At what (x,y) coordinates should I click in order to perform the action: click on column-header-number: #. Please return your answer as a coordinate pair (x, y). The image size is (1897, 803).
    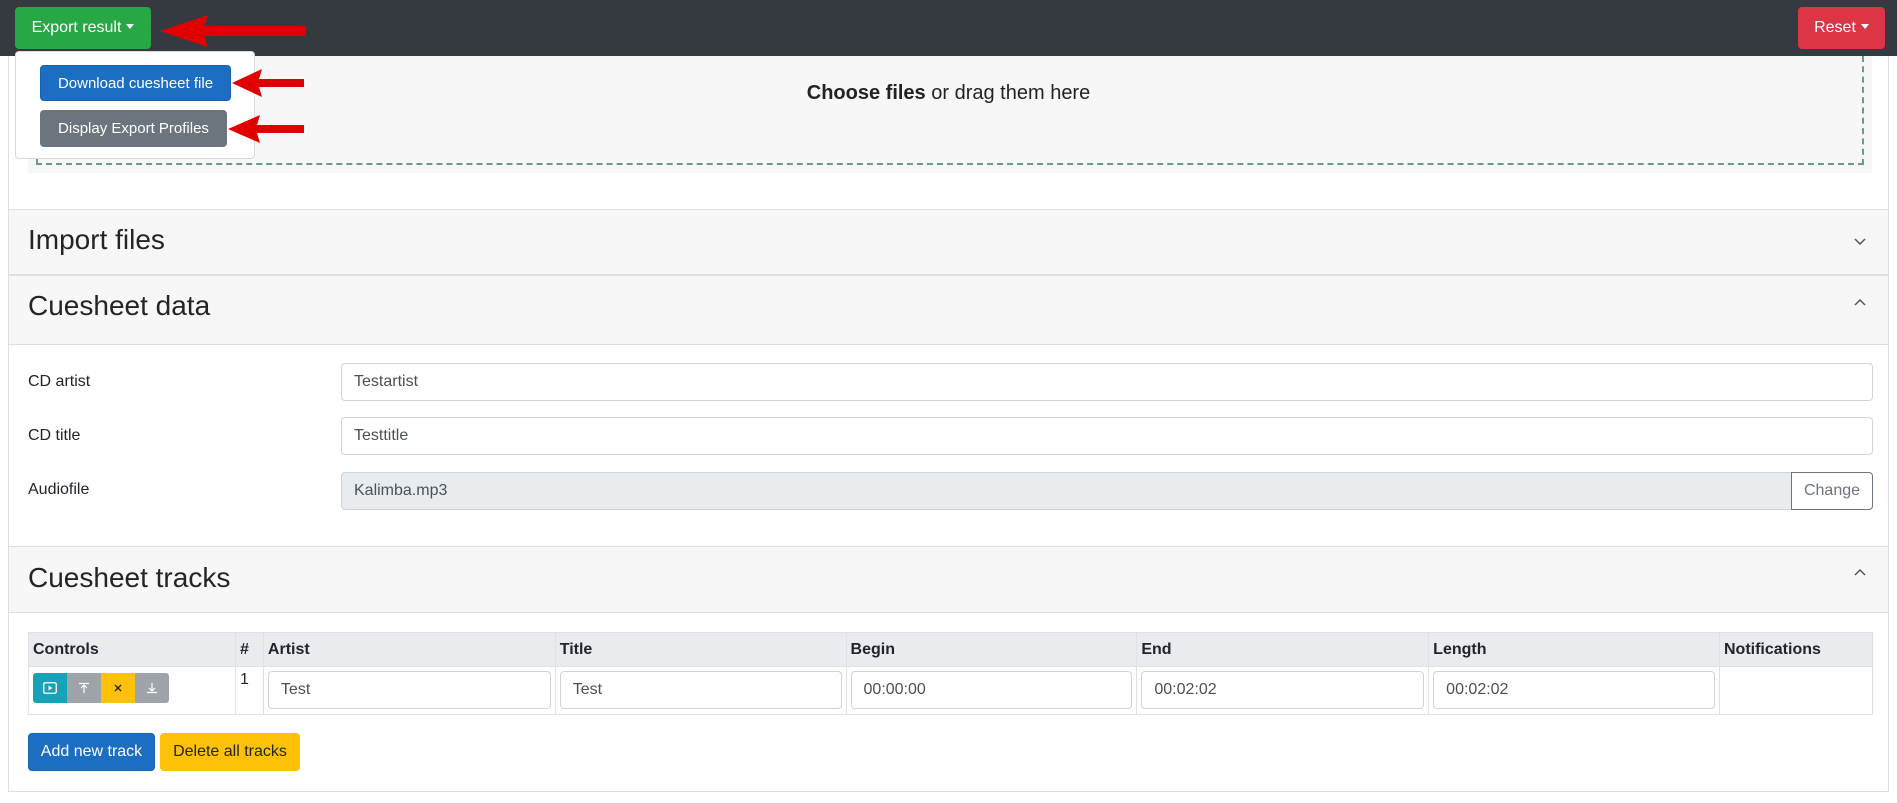
    Looking at the image, I should click on (249, 649).